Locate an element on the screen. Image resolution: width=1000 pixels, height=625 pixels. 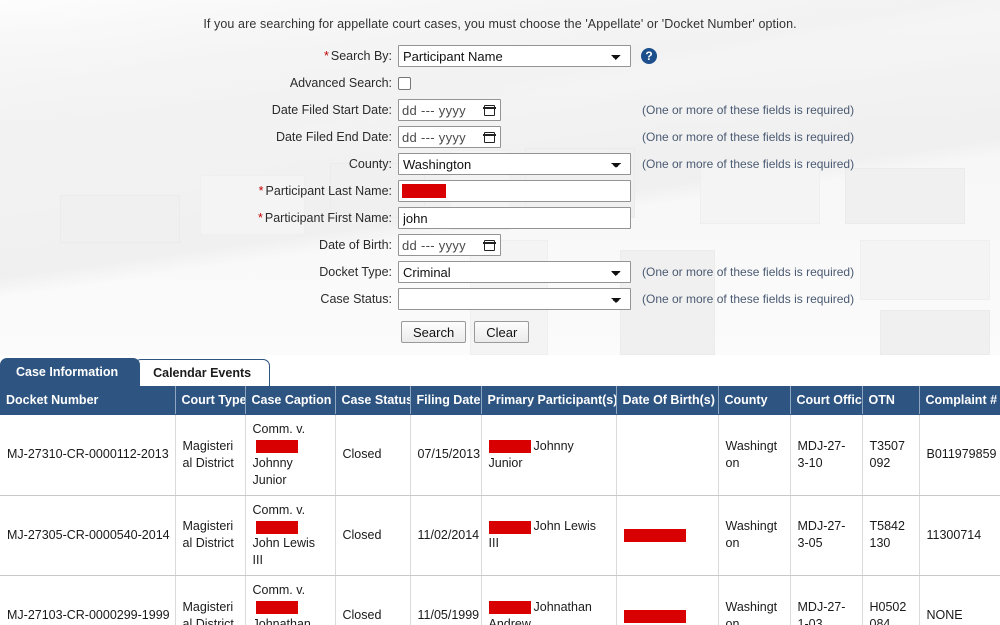
column-header-complaint-number: Complaint # is located at coordinates (959, 400).